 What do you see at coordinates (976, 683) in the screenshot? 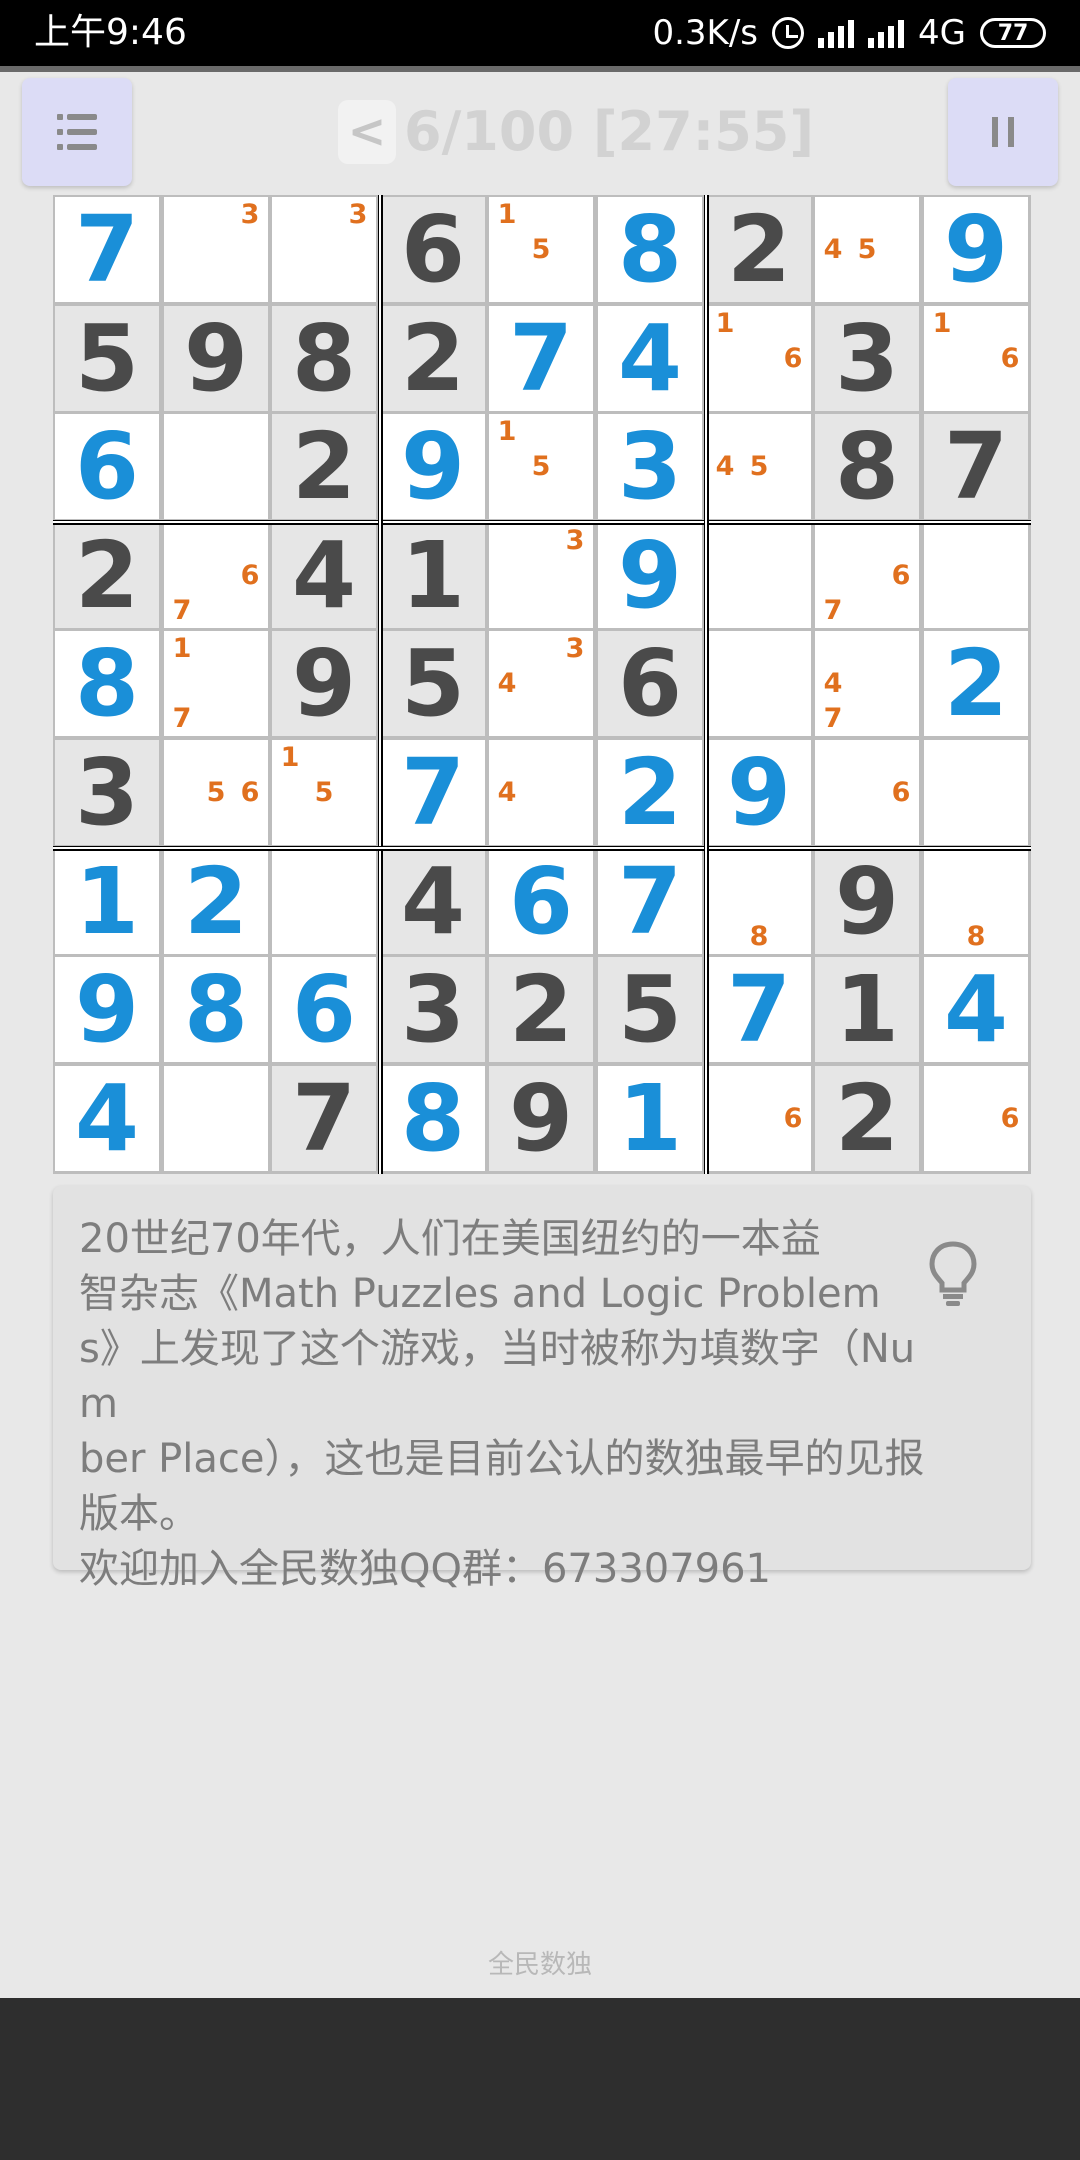
I see `sudoku-cell-r5c9: 2` at bounding box center [976, 683].